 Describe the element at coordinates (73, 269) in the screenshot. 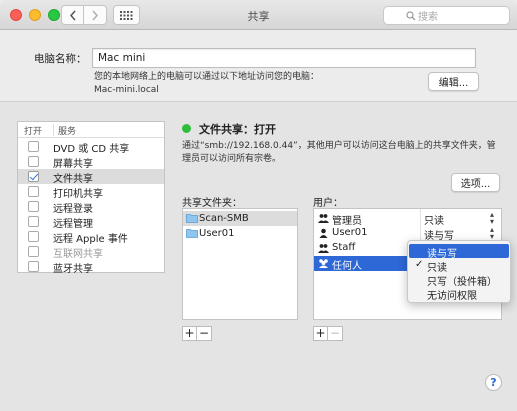

I see `service-label: 蓝牙共享` at that location.